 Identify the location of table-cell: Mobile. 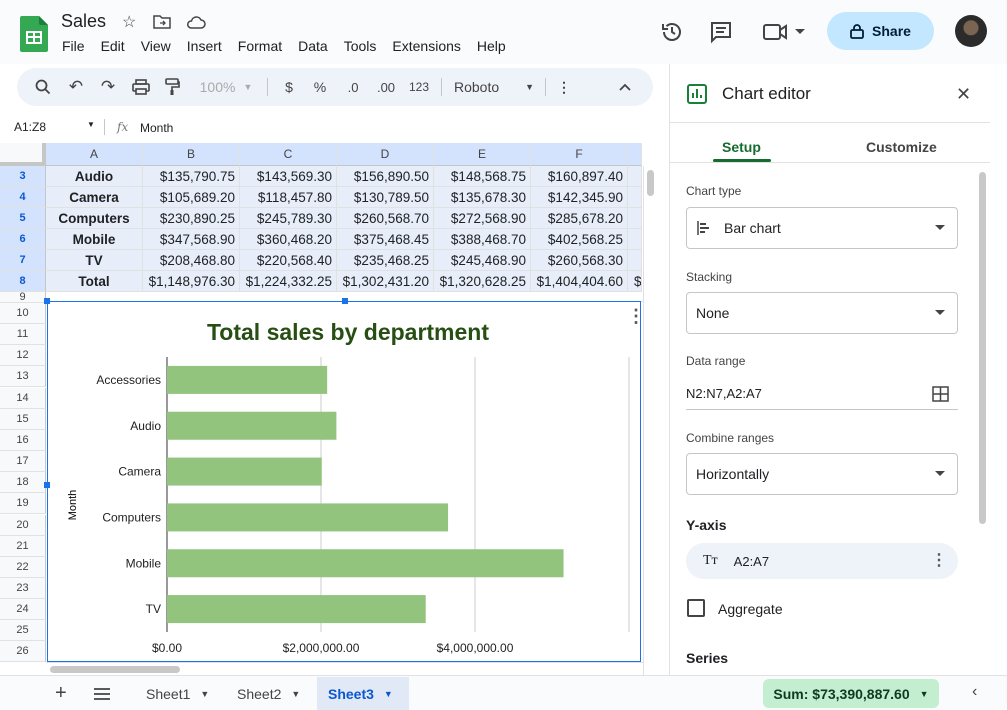
(94, 239).